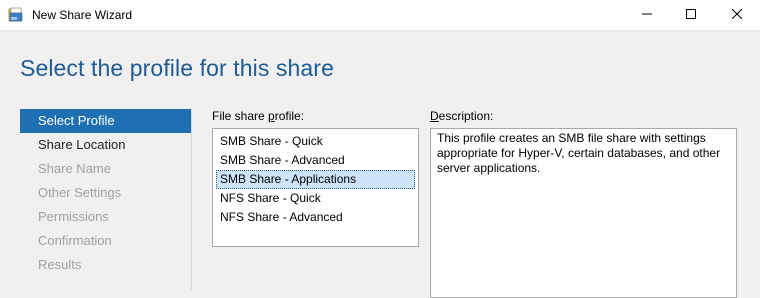 This screenshot has height=298, width=760. What do you see at coordinates (380, 15) in the screenshot?
I see `title-bar: New Share Wizard` at bounding box center [380, 15].